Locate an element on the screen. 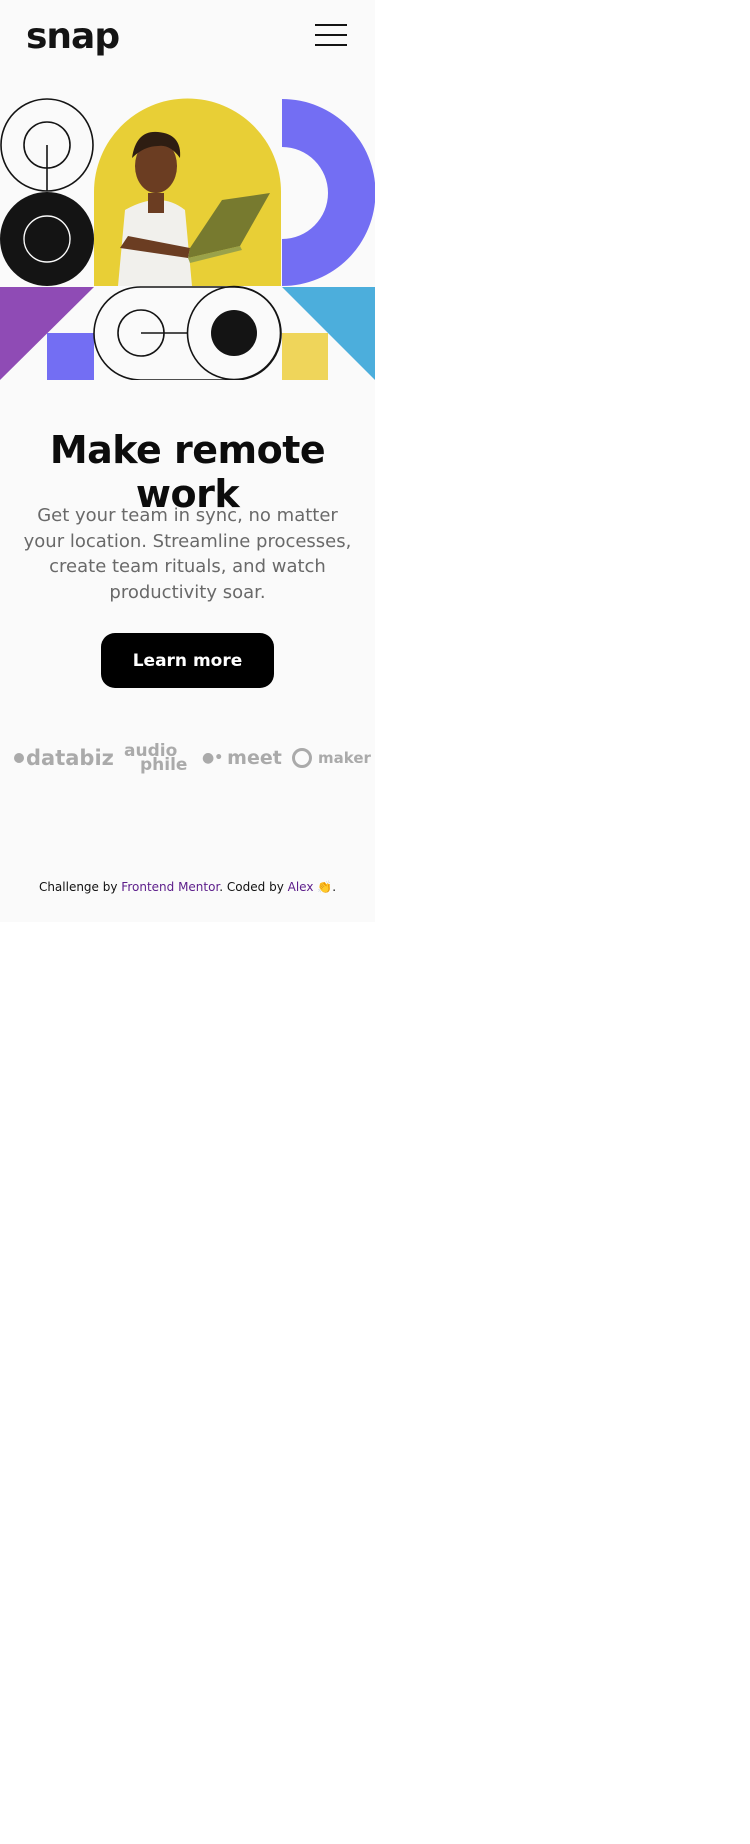  databiz-label: databiz is located at coordinates (70, 758).